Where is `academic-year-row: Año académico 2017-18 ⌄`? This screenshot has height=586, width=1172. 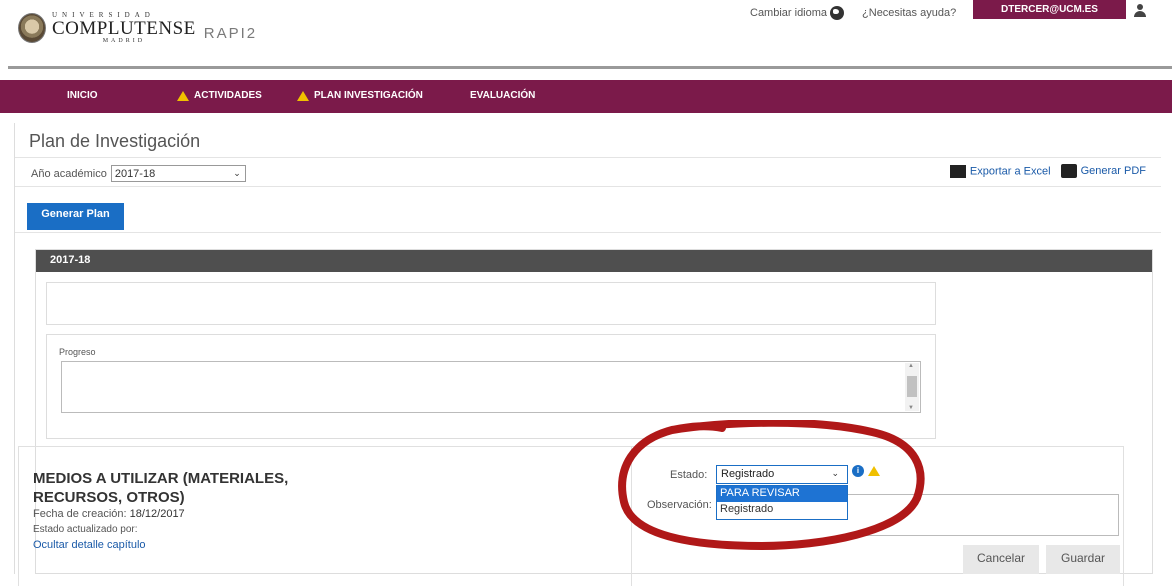 academic-year-row: Año académico 2017-18 ⌄ is located at coordinates (138, 173).